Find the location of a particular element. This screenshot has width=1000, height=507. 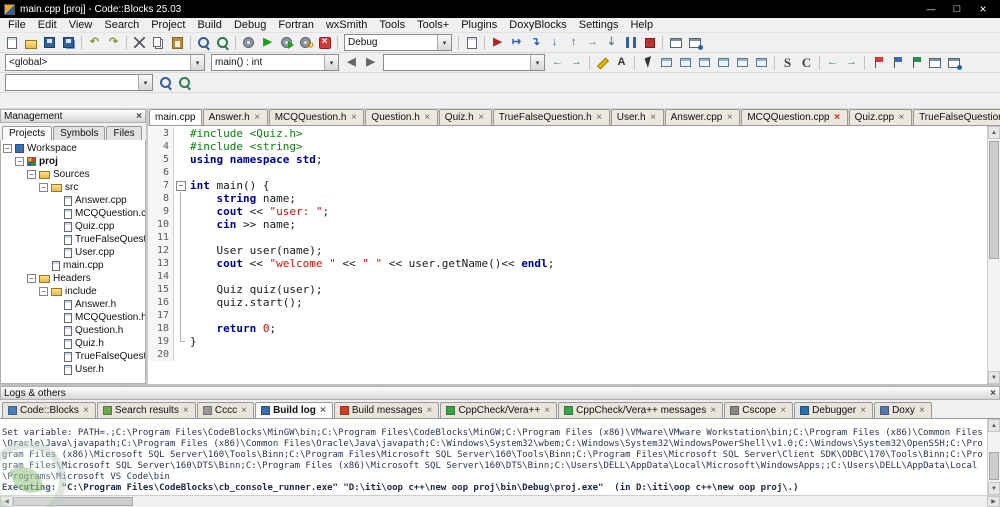

tree-item-mcqquestion-h: MCQQuestion.h is located at coordinates (73, 317).